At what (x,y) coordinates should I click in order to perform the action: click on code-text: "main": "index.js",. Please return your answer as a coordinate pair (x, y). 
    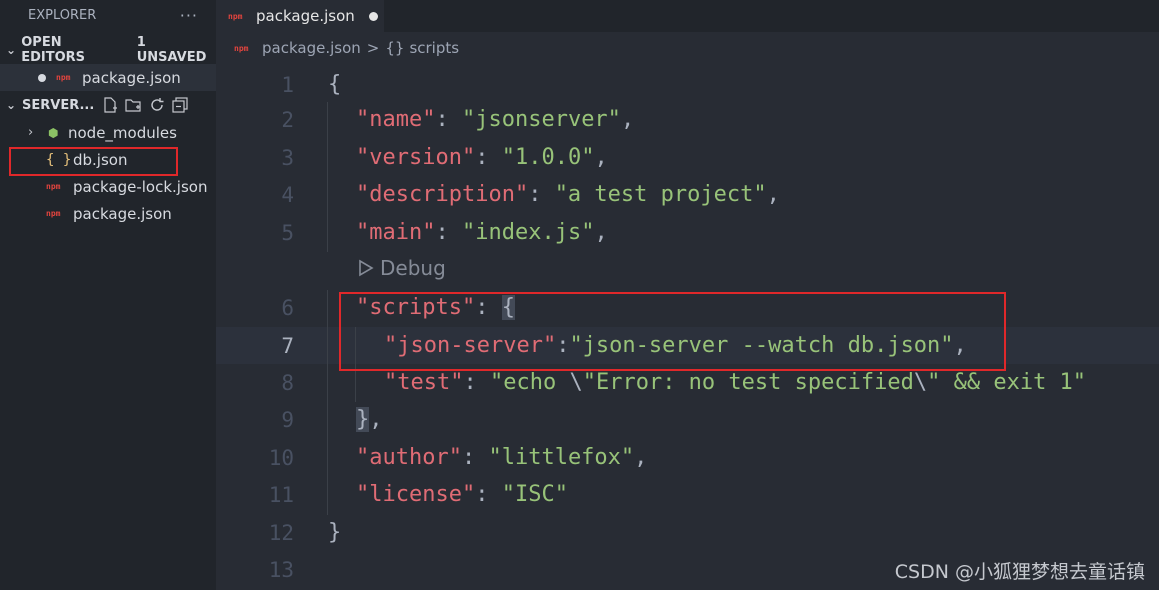
    Looking at the image, I should click on (482, 232).